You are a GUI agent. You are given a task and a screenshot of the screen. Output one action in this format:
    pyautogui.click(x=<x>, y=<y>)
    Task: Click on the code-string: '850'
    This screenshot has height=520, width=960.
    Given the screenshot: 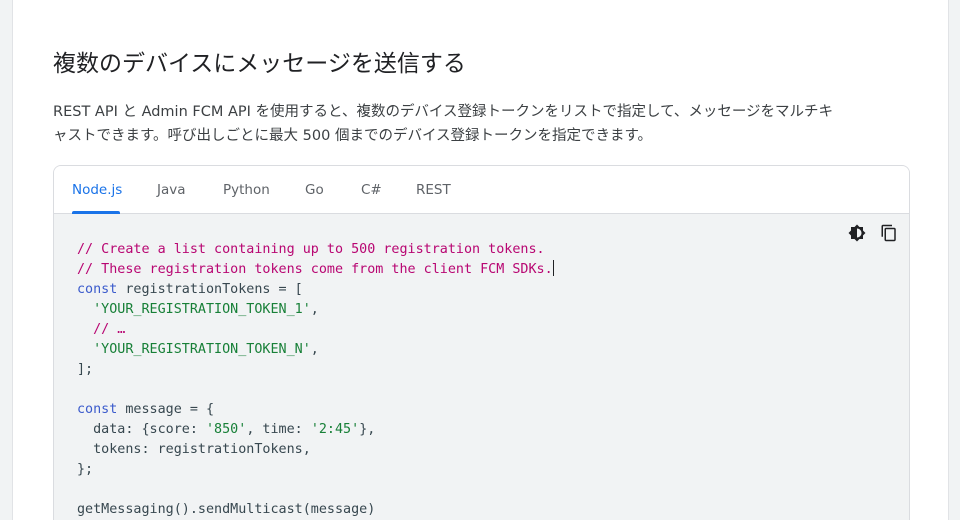 What is the action you would take?
    pyautogui.click(x=226, y=429)
    